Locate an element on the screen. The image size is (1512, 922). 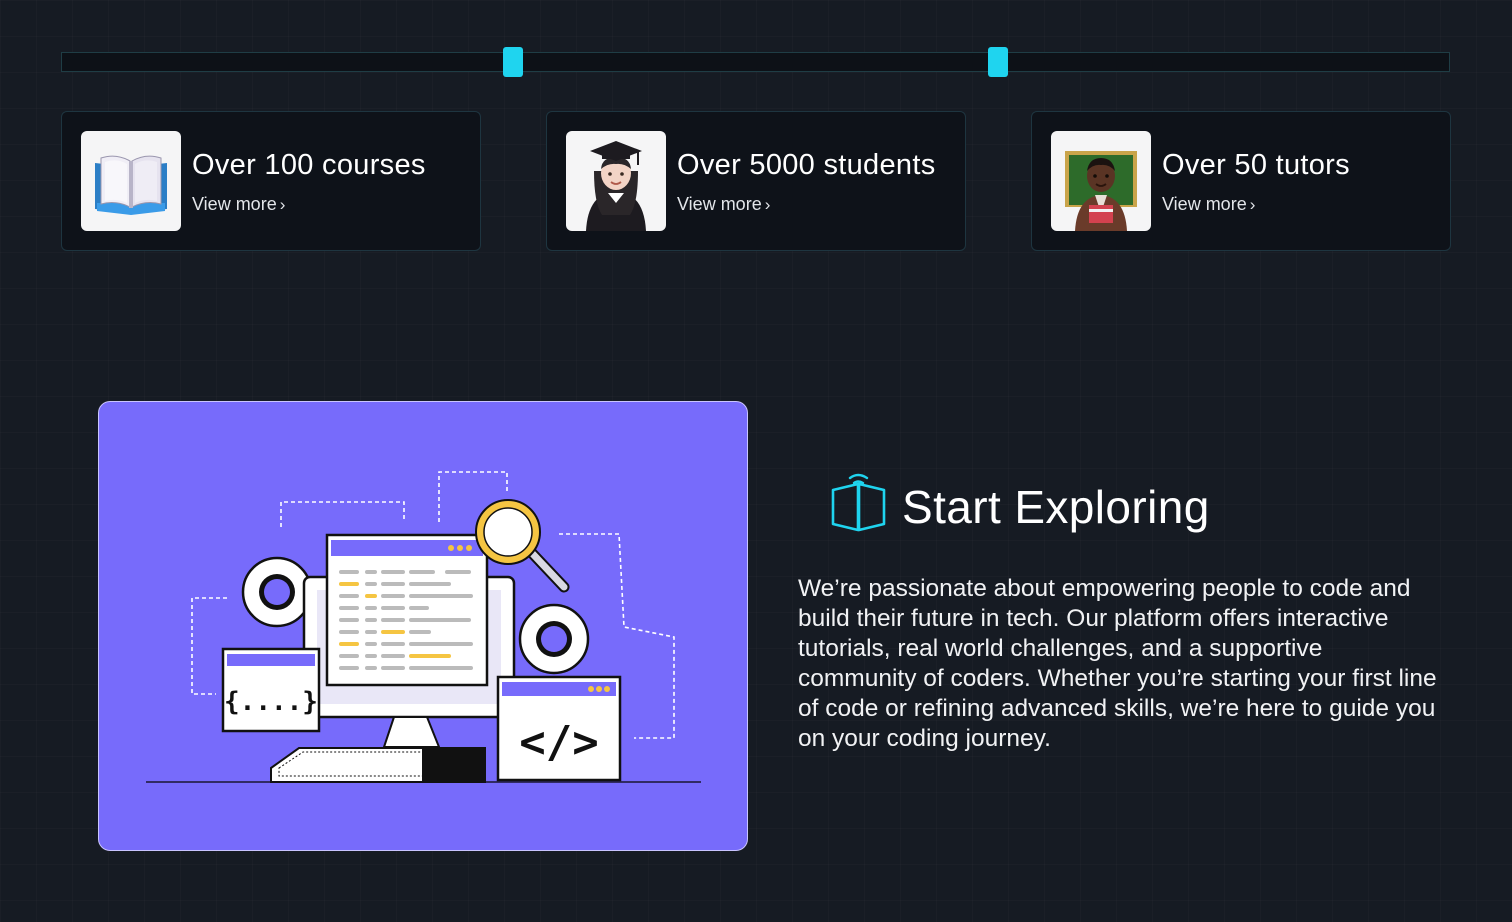
explore-heading: Start Exploring is located at coordinates (1056, 507).